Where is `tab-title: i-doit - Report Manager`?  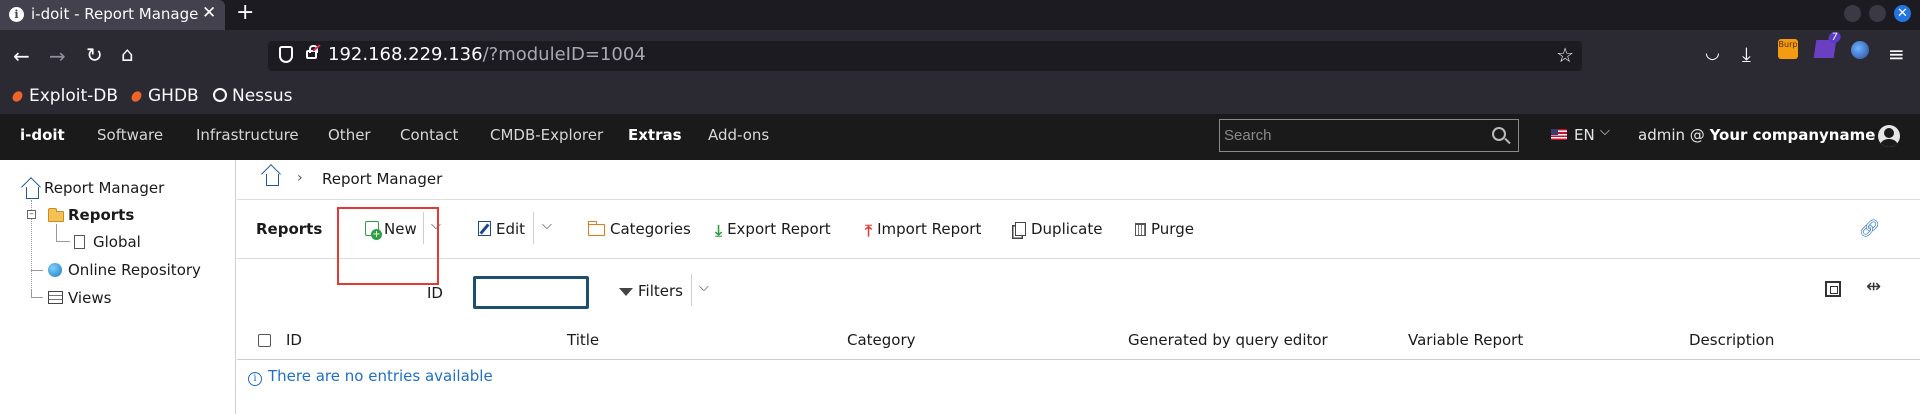
tab-title: i-doit - Report Manager is located at coordinates (115, 14).